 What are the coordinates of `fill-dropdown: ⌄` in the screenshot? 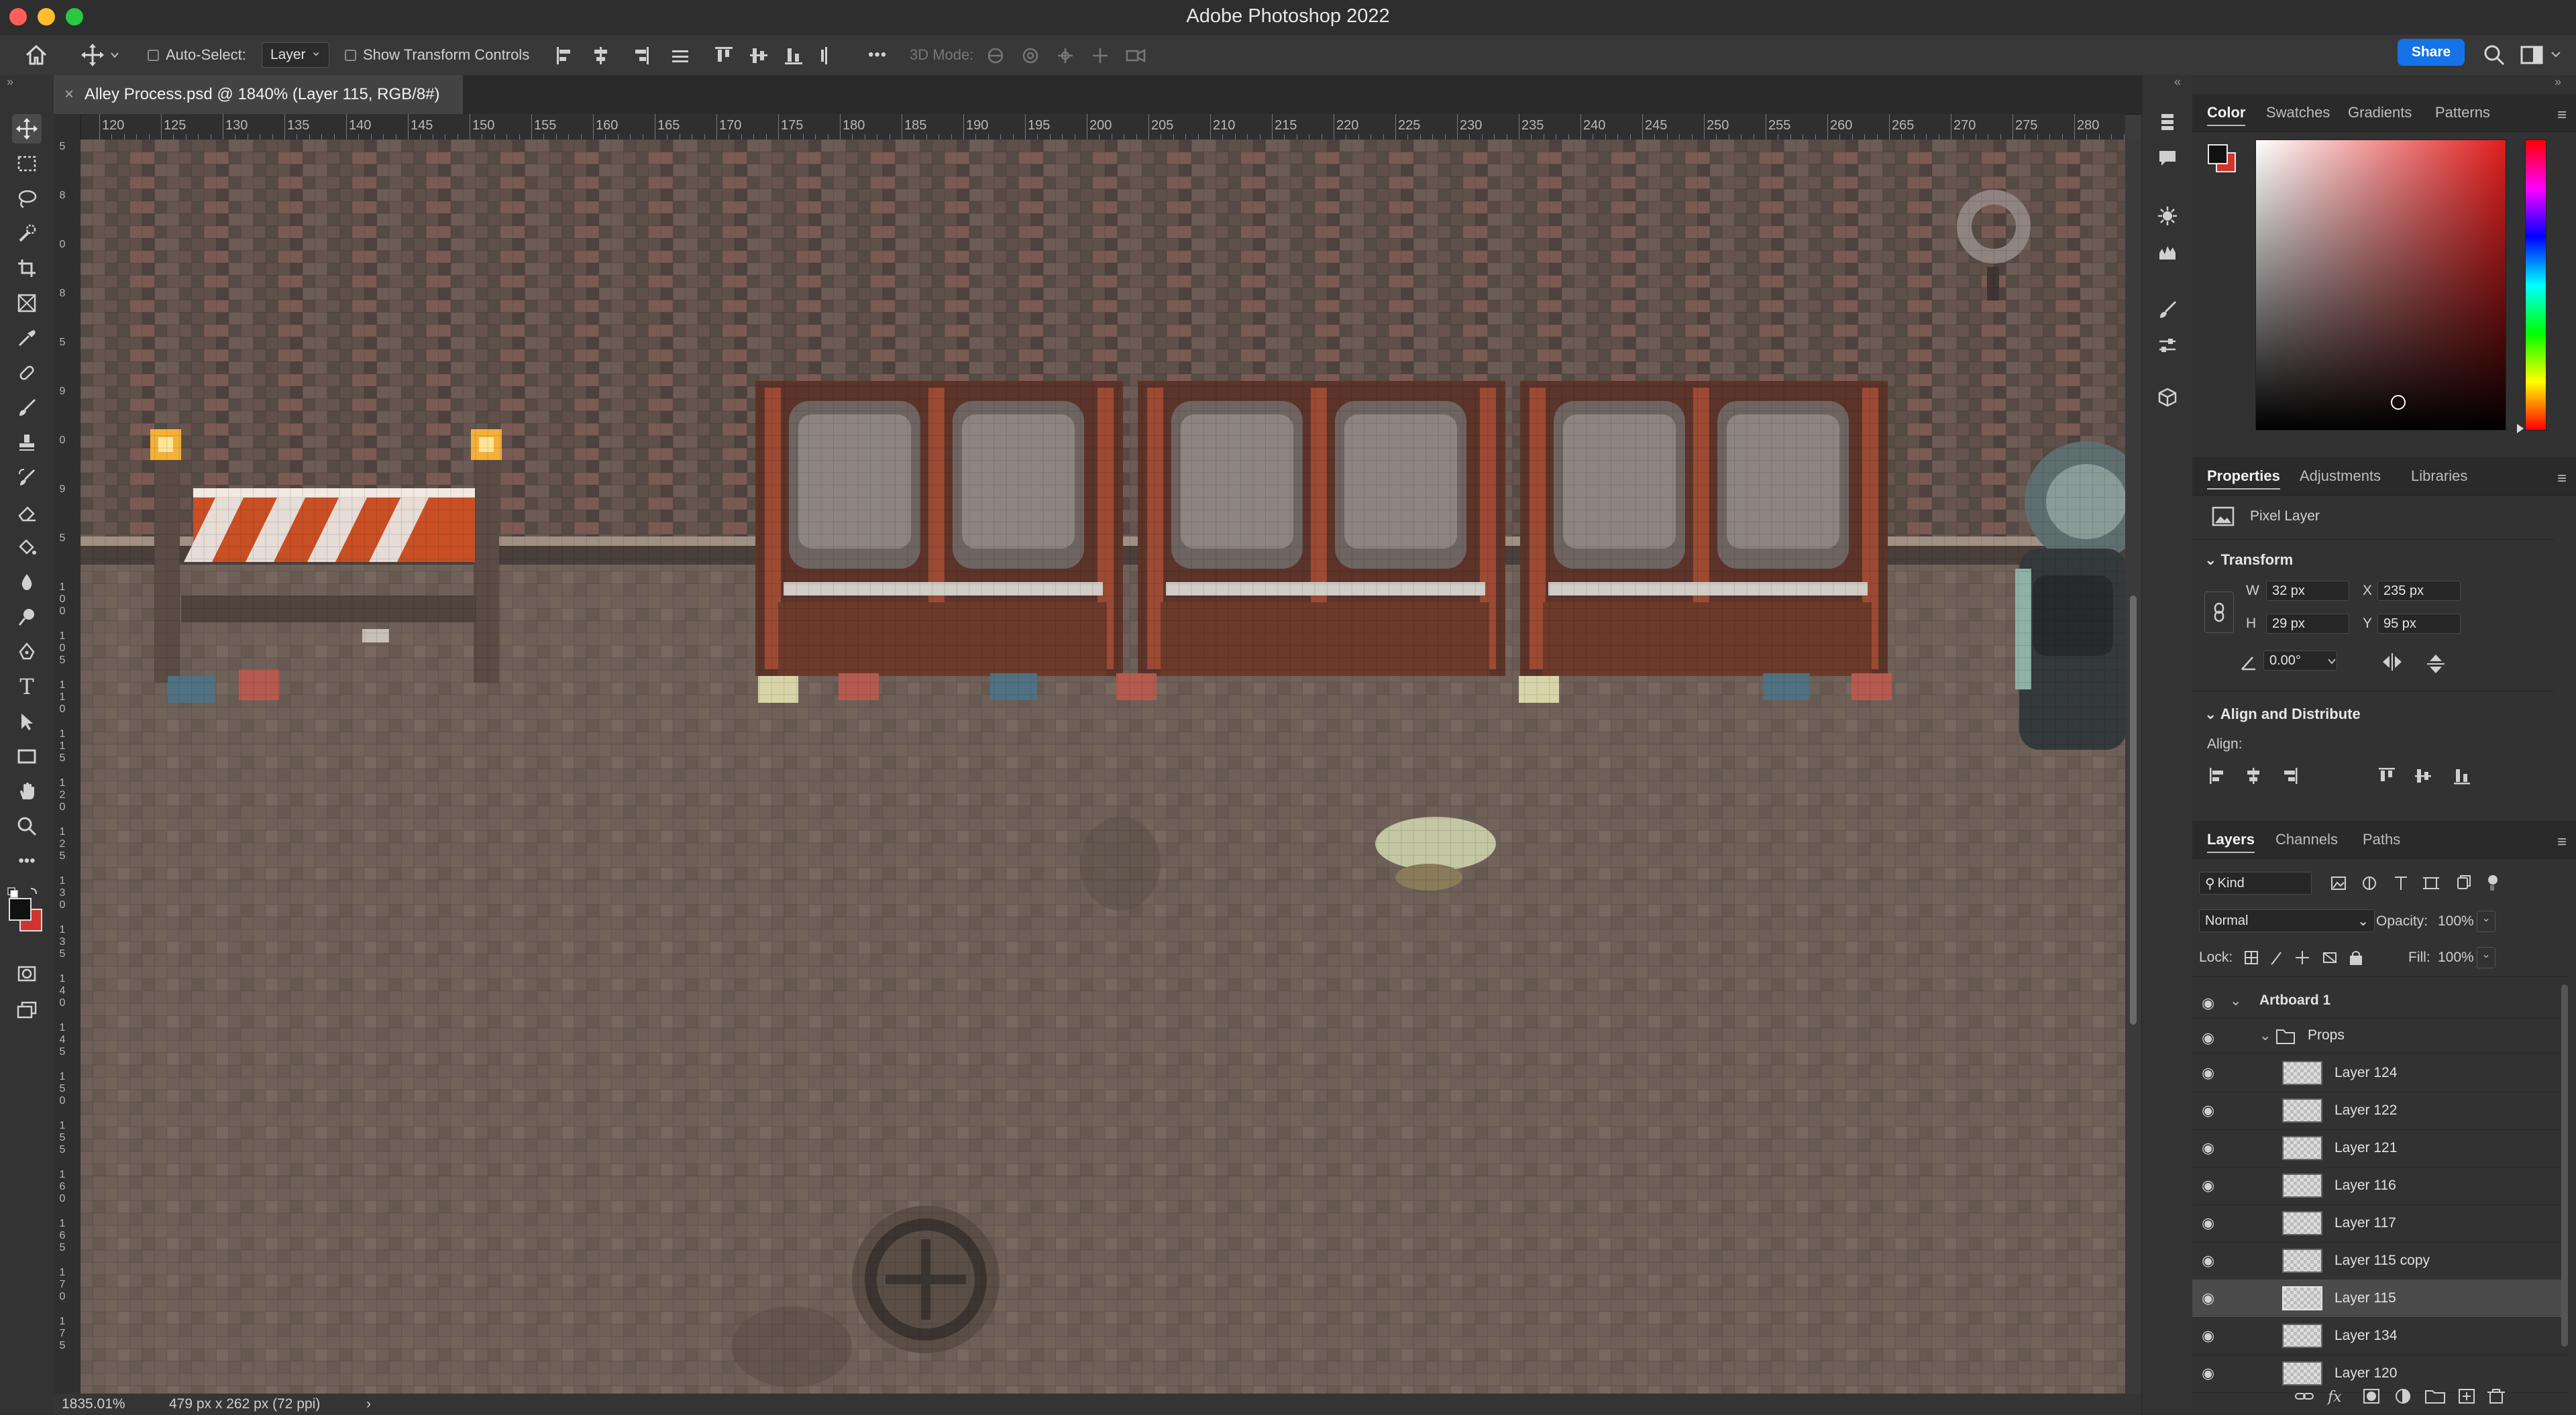 It's located at (2486, 957).